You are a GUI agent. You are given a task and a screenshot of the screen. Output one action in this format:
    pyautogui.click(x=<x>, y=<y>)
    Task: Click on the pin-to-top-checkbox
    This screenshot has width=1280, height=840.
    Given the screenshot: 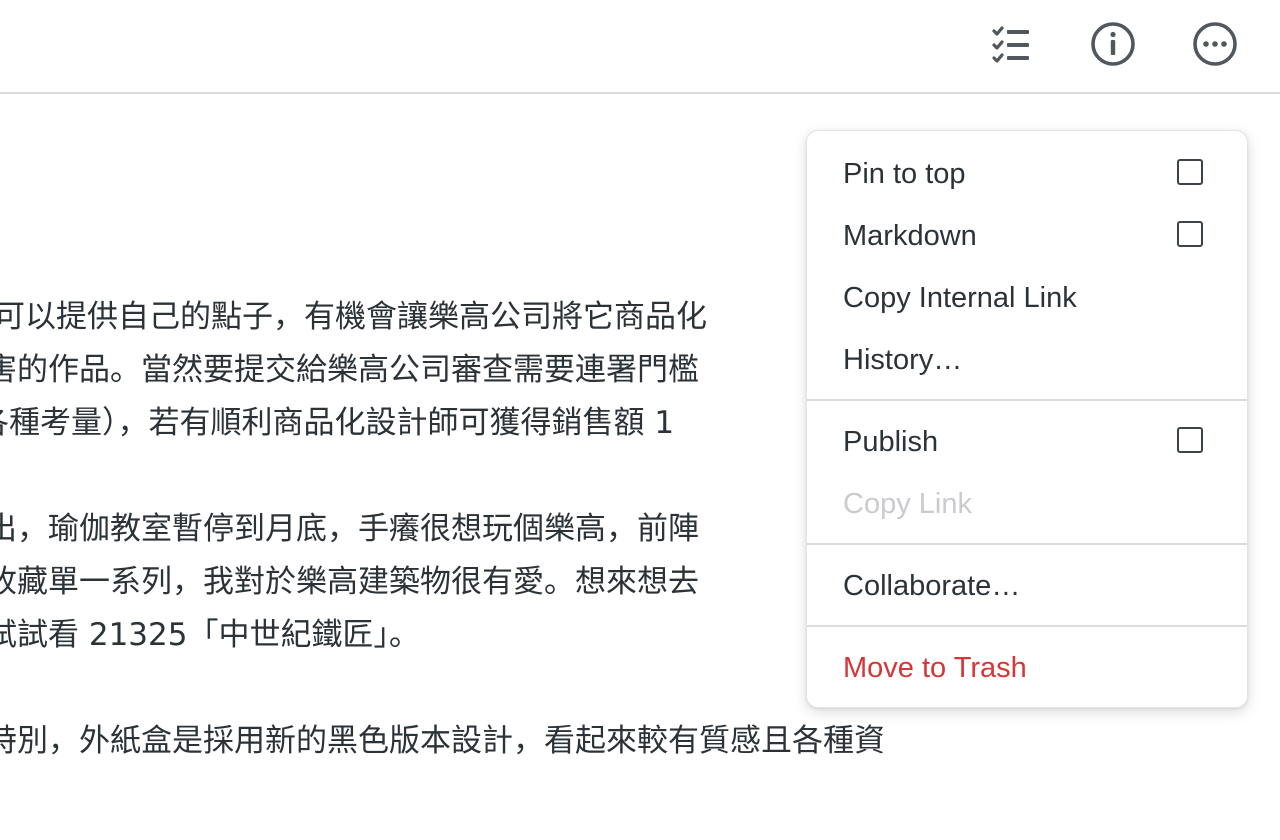 What is the action you would take?
    pyautogui.click(x=1190, y=172)
    